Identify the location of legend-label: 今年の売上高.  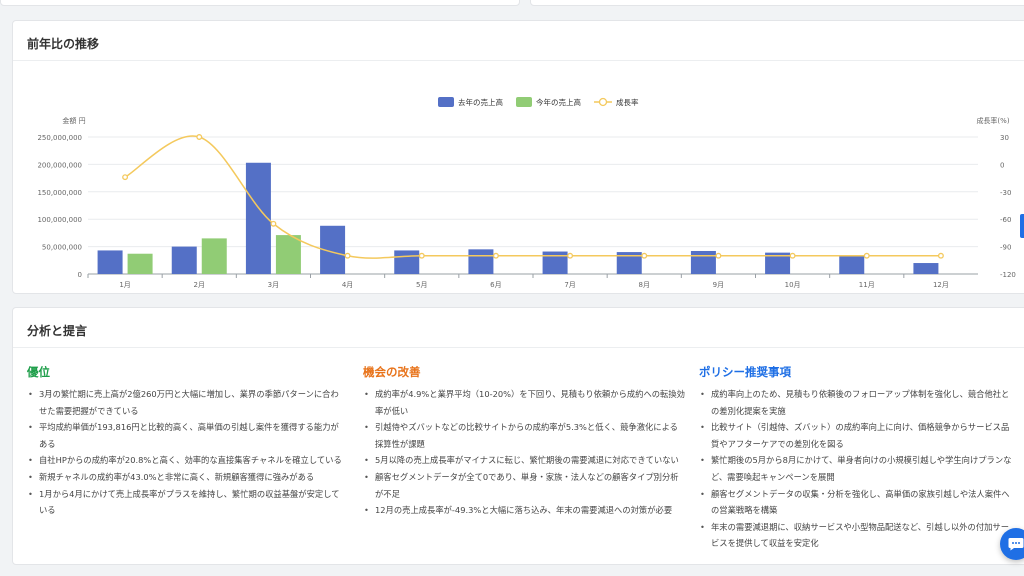
(558, 102).